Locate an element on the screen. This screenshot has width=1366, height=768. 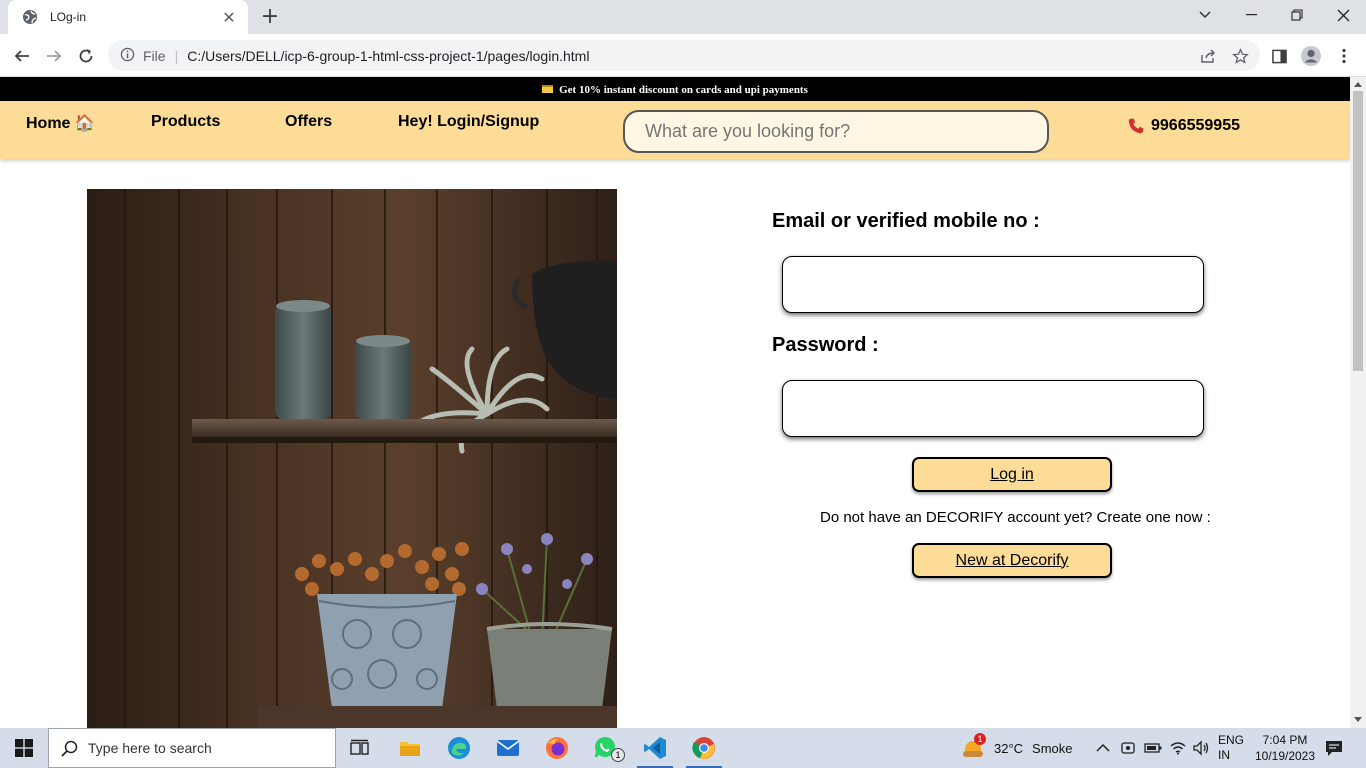
volume-icon is located at coordinates (1201, 748).